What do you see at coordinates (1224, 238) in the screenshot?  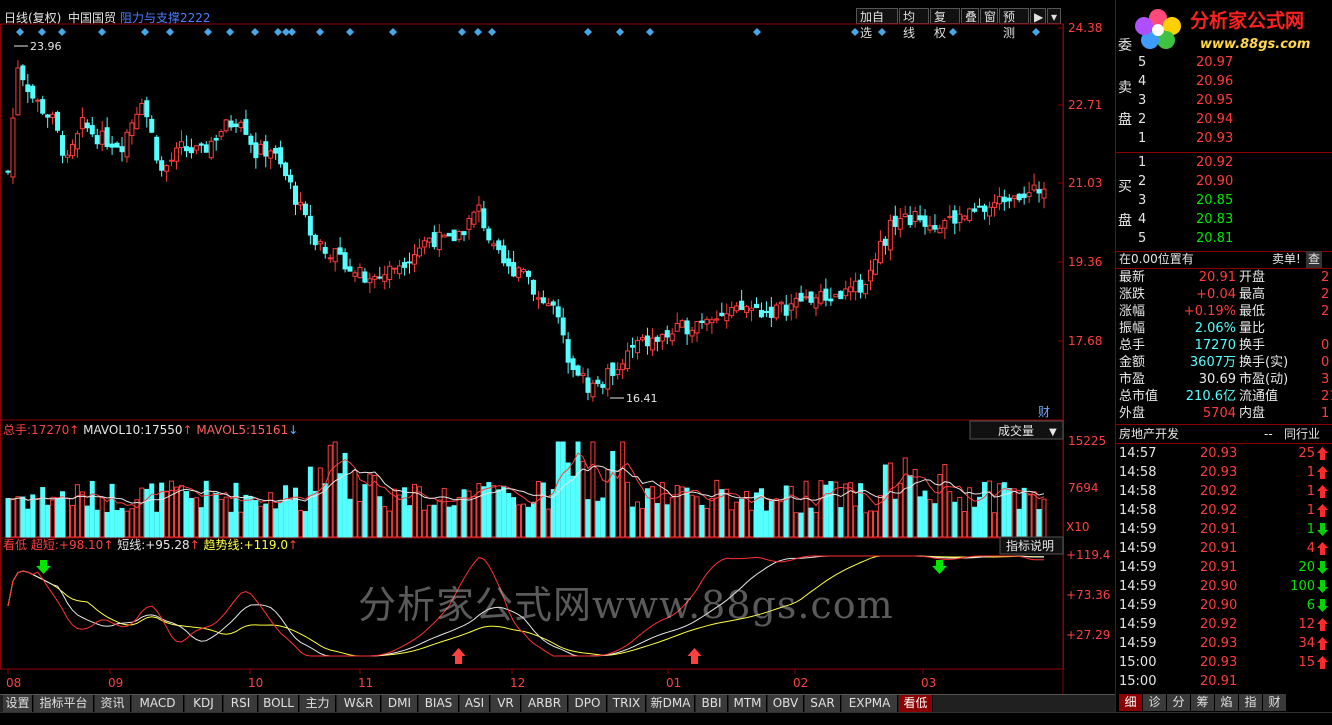 I see `book-row: 5 20.81` at bounding box center [1224, 238].